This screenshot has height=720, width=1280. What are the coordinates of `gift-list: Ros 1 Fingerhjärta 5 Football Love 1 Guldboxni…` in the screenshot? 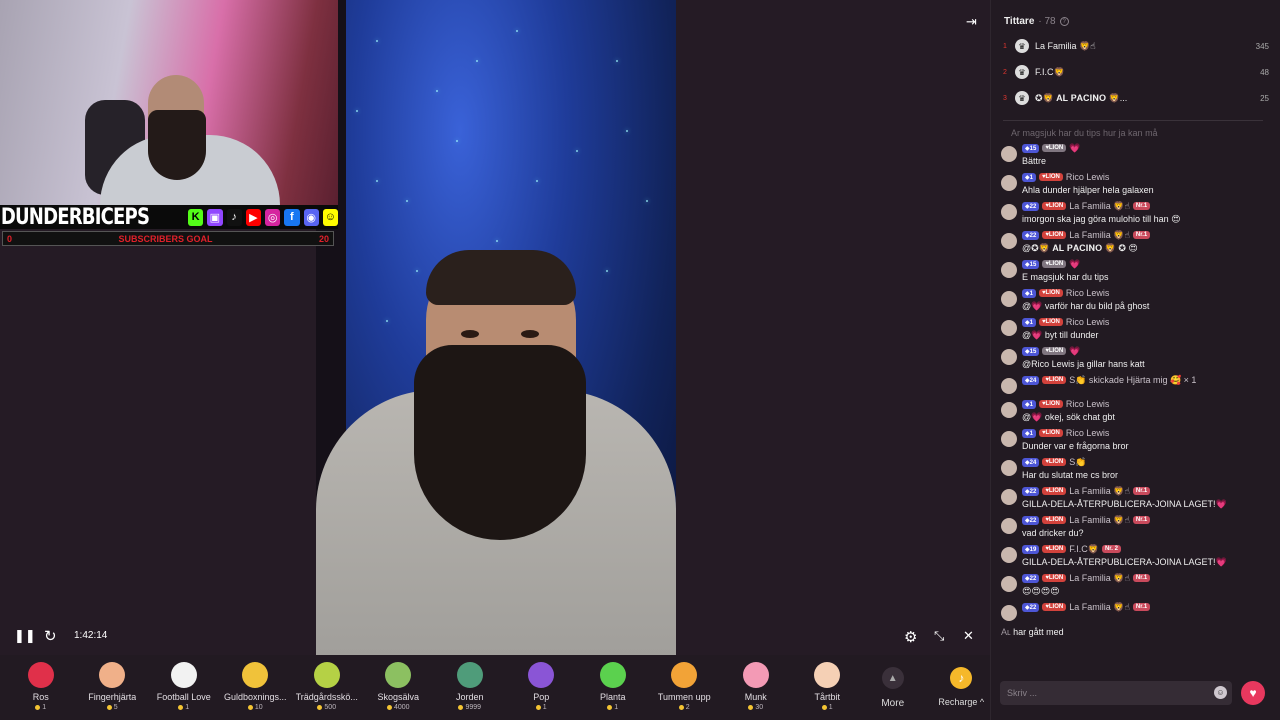 It's located at (434, 689).